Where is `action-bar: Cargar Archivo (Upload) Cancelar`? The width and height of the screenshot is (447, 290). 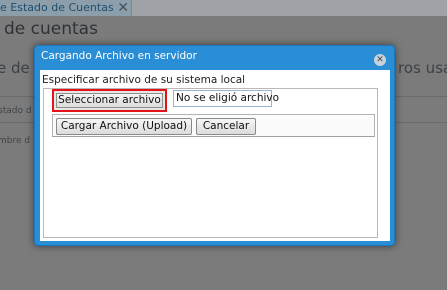 action-bar: Cargar Archivo (Upload) Cancelar is located at coordinates (213, 125).